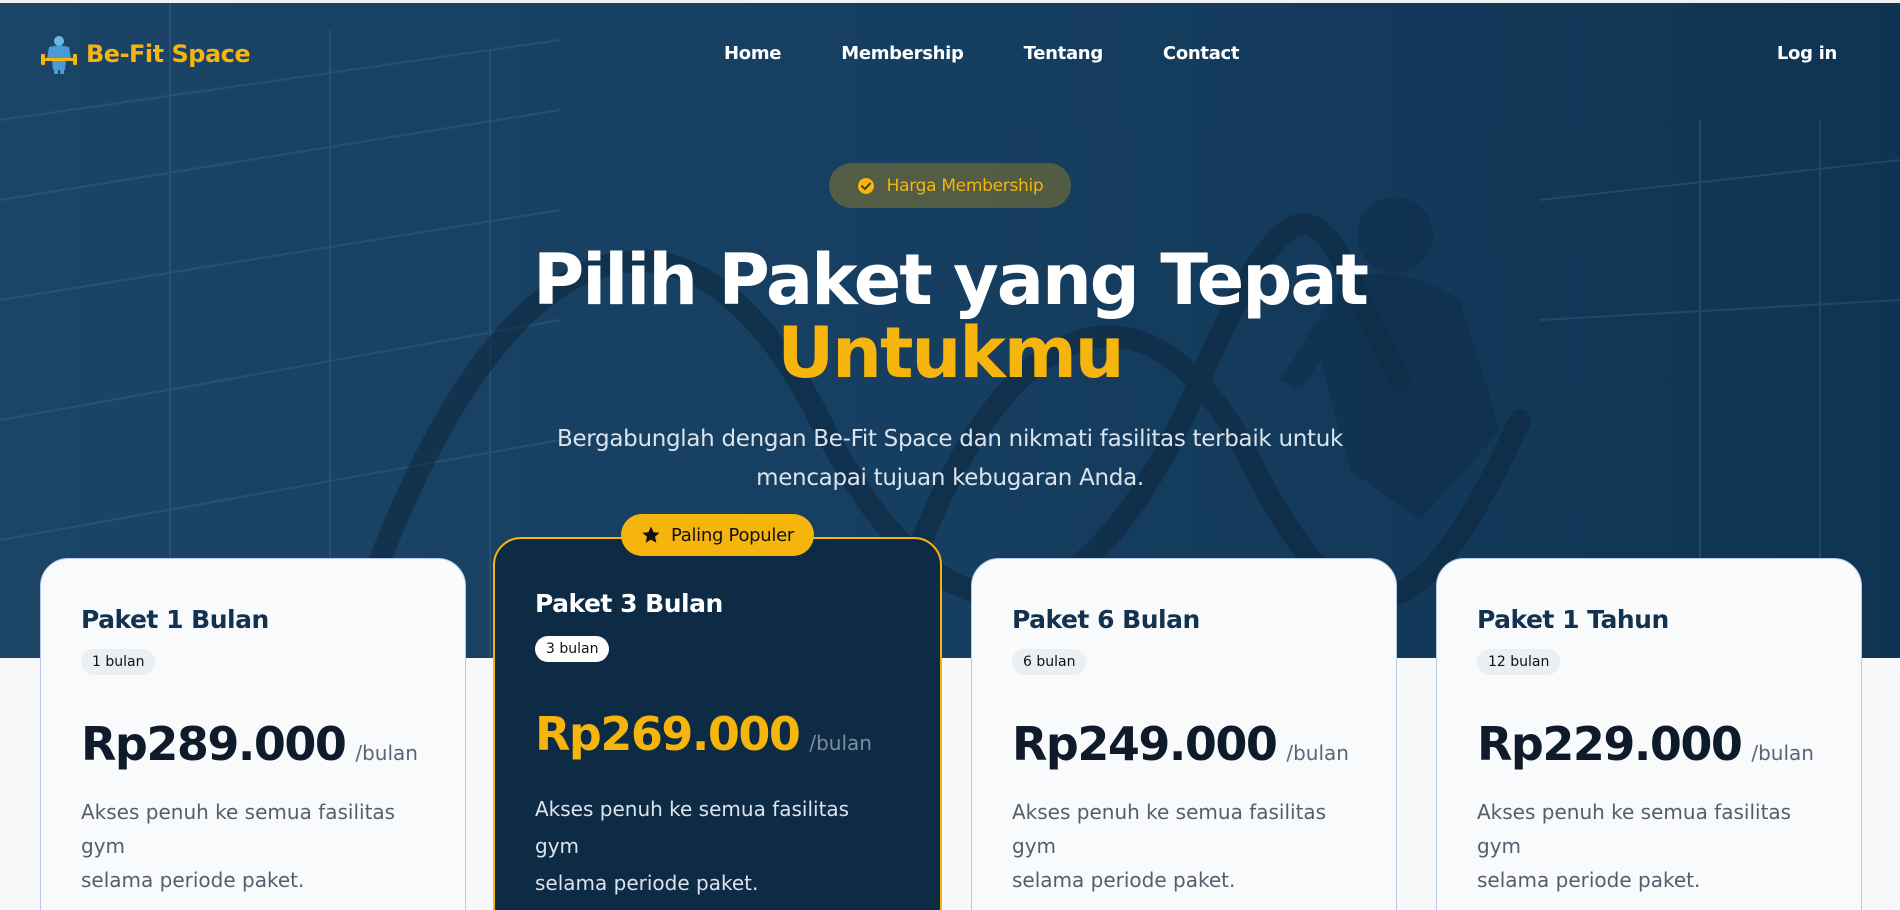 This screenshot has width=1900, height=910. I want to click on plan-price-amount: Rp229.000, so click(1610, 744).